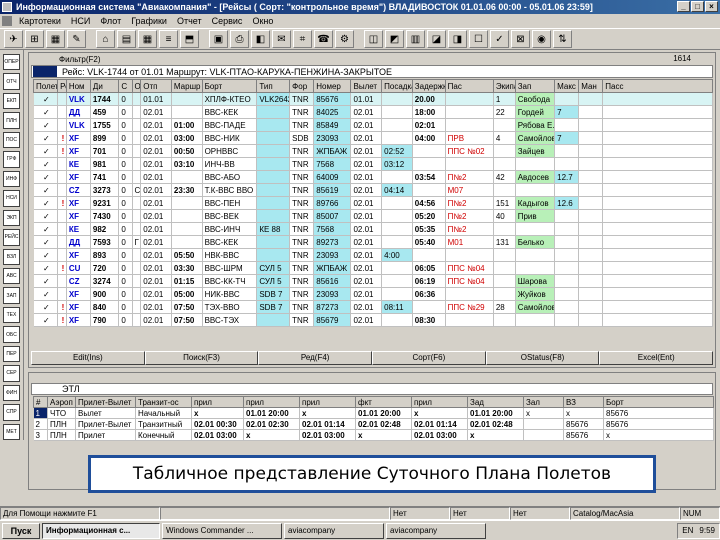 This screenshot has height=540, width=720. I want to click on menu-nsi: НСИ, so click(80, 21).